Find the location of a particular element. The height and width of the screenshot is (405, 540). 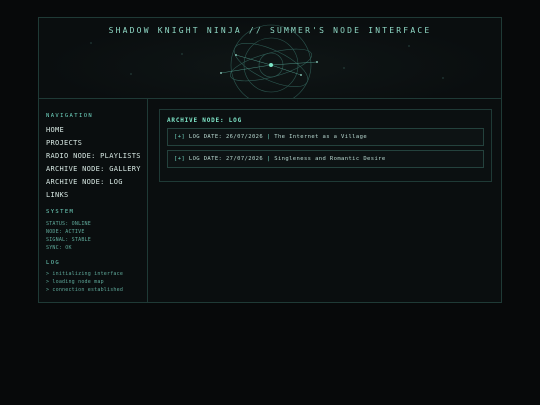

system-heading: SYSTEM is located at coordinates (60, 212).